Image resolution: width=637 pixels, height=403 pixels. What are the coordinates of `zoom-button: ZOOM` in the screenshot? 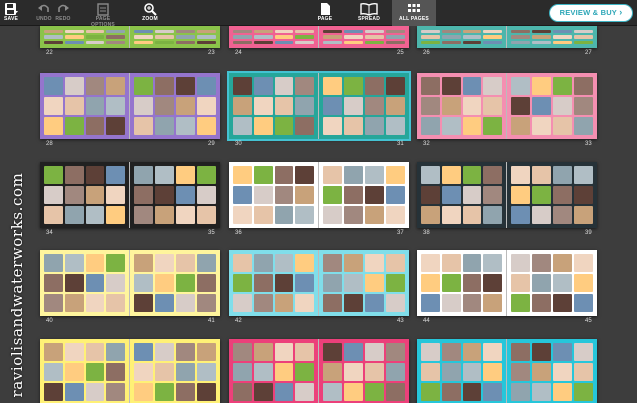 It's located at (150, 12).